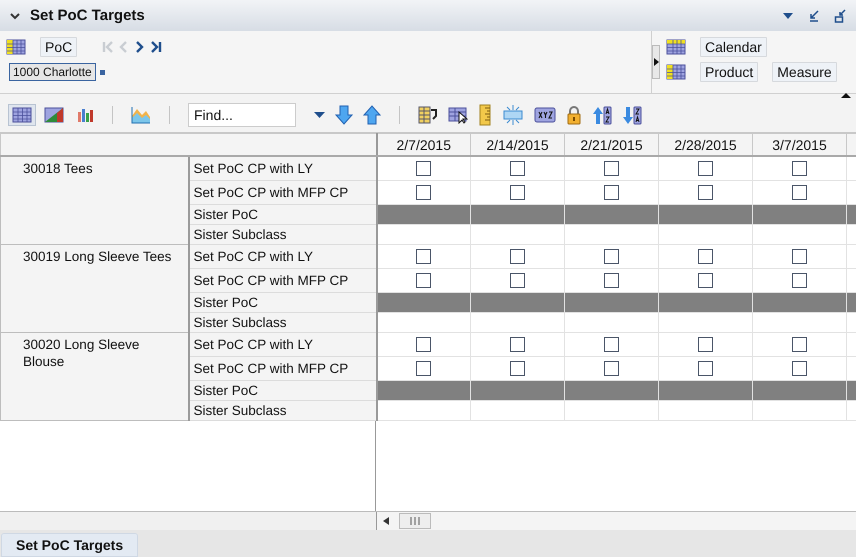 The image size is (856, 557). What do you see at coordinates (54, 115) in the screenshot?
I see `chart-grid-icon` at bounding box center [54, 115].